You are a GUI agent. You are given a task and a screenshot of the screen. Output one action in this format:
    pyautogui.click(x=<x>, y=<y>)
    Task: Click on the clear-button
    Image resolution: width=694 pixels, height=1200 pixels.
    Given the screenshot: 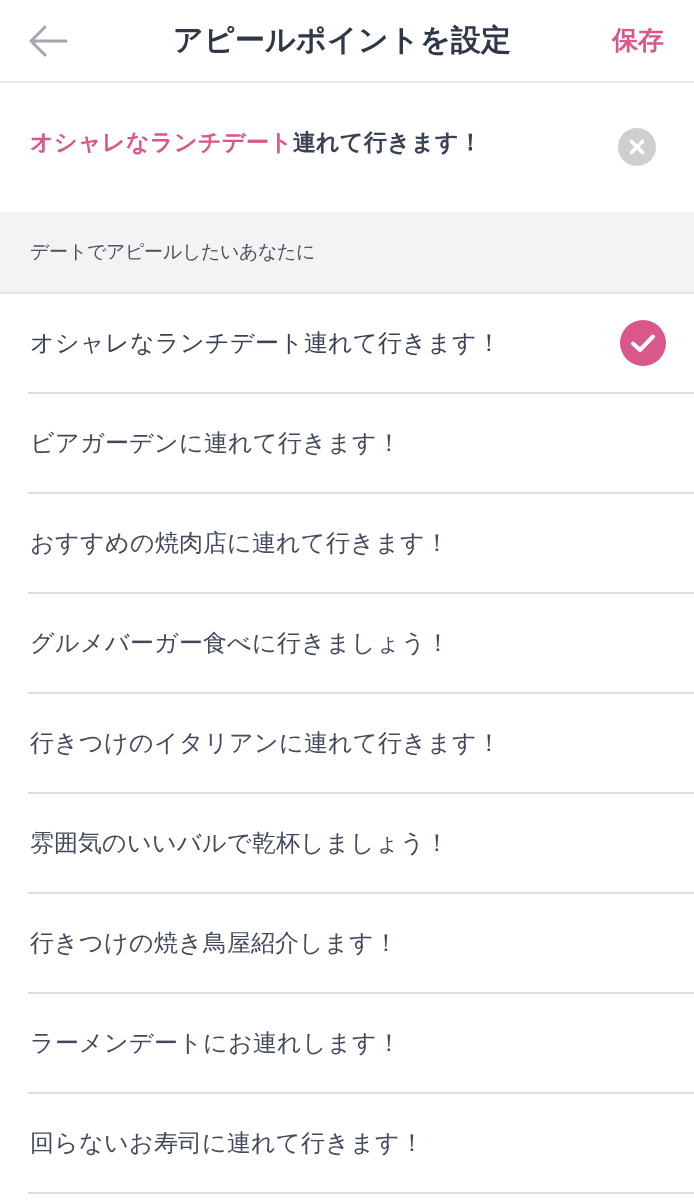 What is the action you would take?
    pyautogui.click(x=637, y=147)
    